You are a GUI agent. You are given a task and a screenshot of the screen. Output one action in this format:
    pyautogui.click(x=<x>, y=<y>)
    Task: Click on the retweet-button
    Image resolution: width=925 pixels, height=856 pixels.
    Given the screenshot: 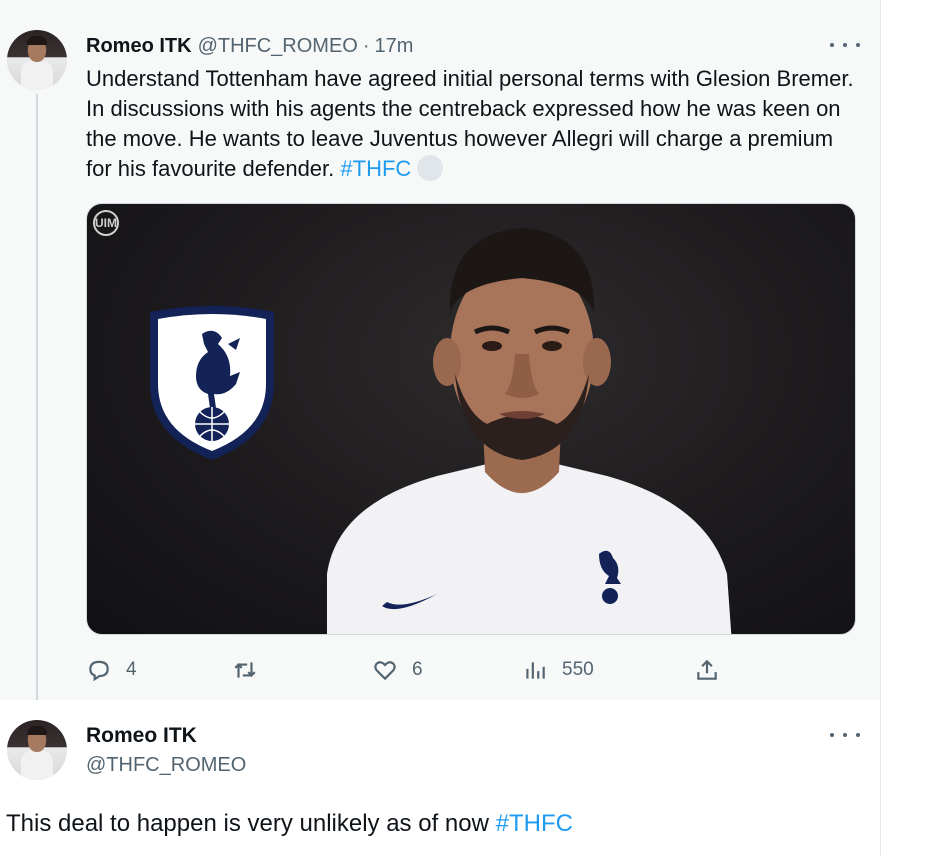 What is the action you would take?
    pyautogui.click(x=252, y=670)
    